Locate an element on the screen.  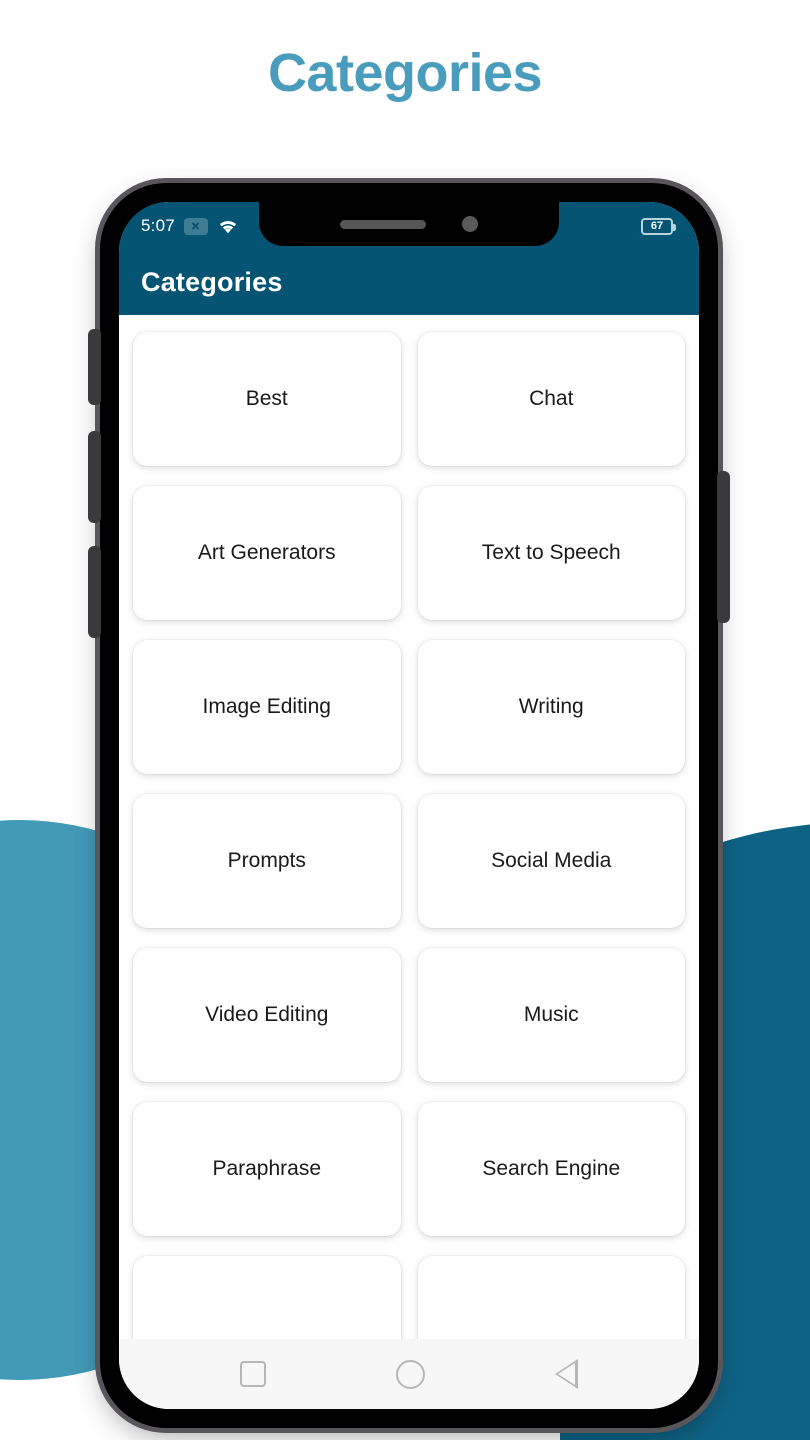
page-title: Categories is located at coordinates (405, 73).